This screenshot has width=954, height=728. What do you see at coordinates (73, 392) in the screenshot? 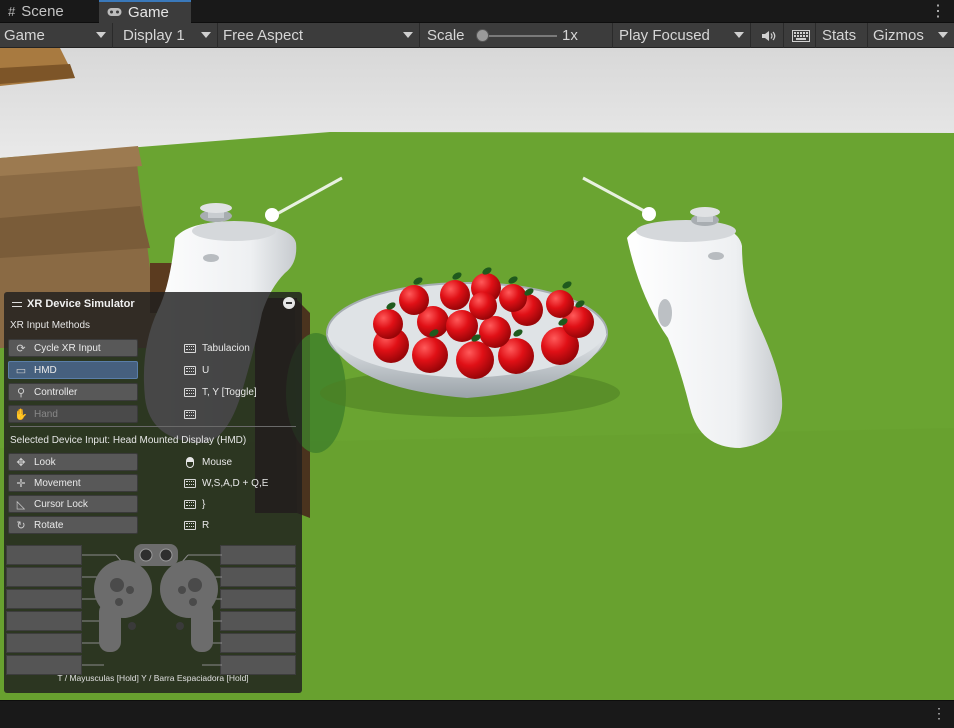
I see `controller-button: ⚲ Controller` at bounding box center [73, 392].